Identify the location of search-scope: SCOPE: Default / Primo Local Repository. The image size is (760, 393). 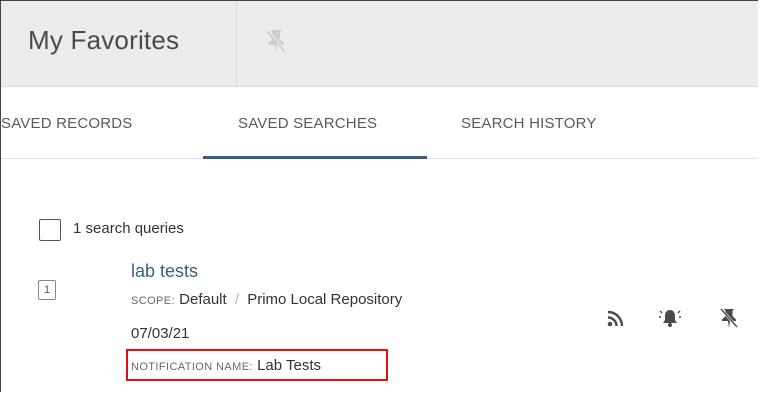
(266, 299).